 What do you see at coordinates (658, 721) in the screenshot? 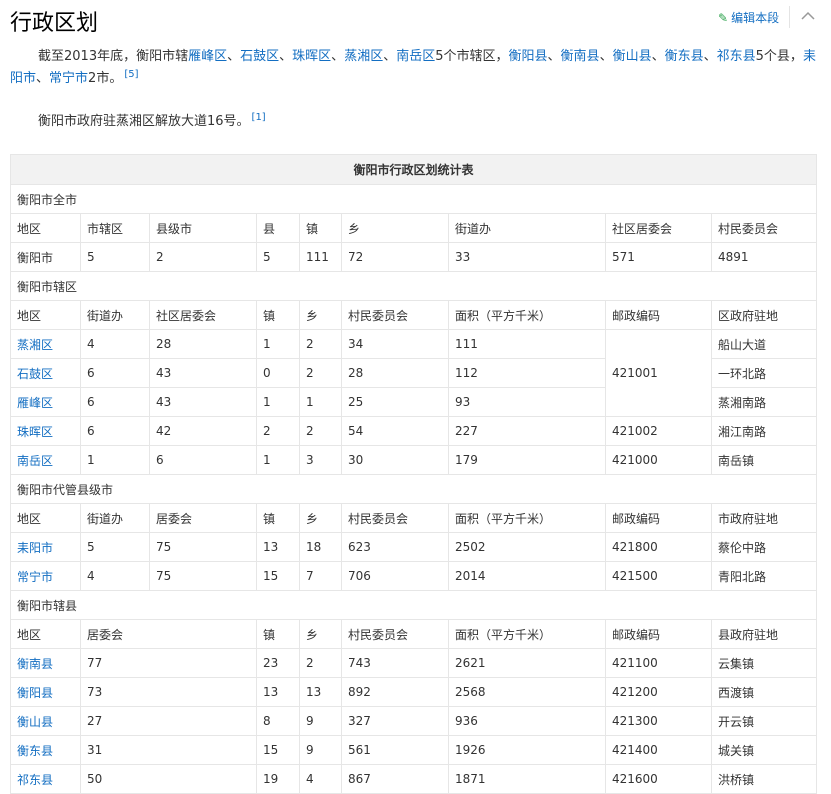
I see `table-cell: 421300` at bounding box center [658, 721].